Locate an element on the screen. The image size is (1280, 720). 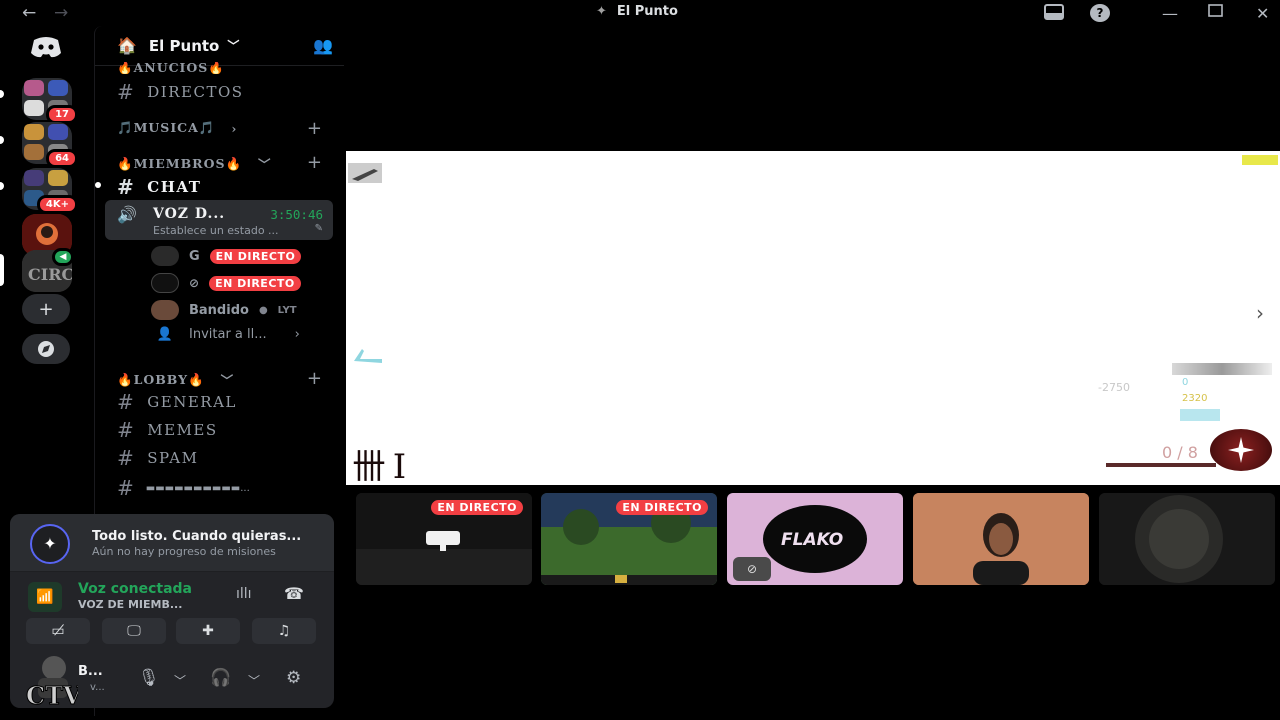
channel-spam: # SPAM is located at coordinates (157, 458).